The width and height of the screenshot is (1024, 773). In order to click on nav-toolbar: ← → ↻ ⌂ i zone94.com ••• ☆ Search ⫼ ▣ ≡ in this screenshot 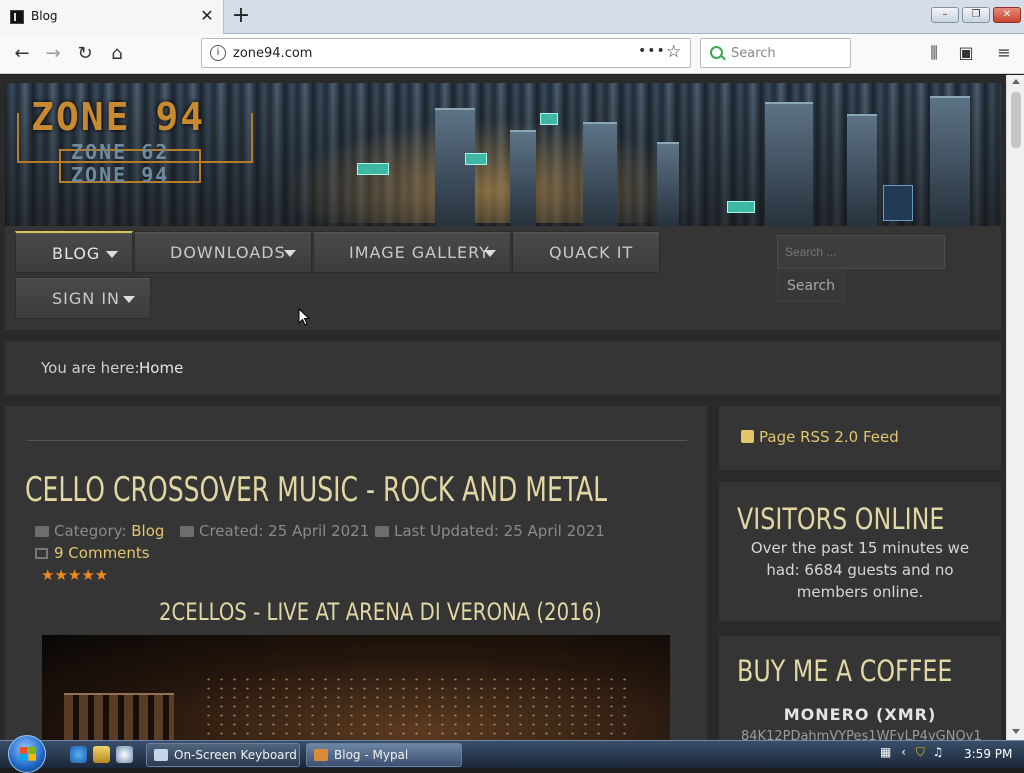, I will do `click(512, 54)`.